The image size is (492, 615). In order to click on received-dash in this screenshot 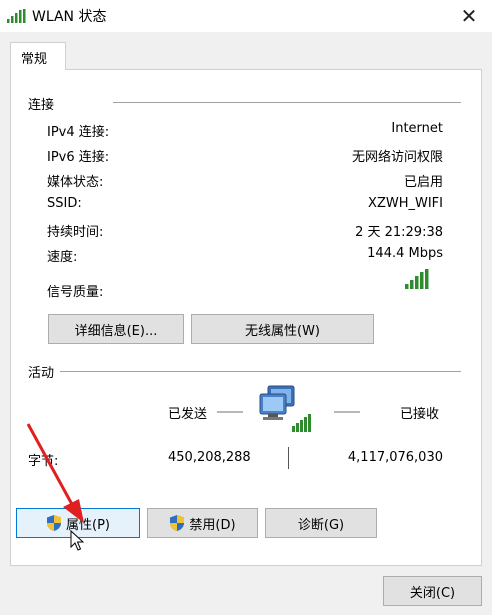, I will do `click(347, 412)`.